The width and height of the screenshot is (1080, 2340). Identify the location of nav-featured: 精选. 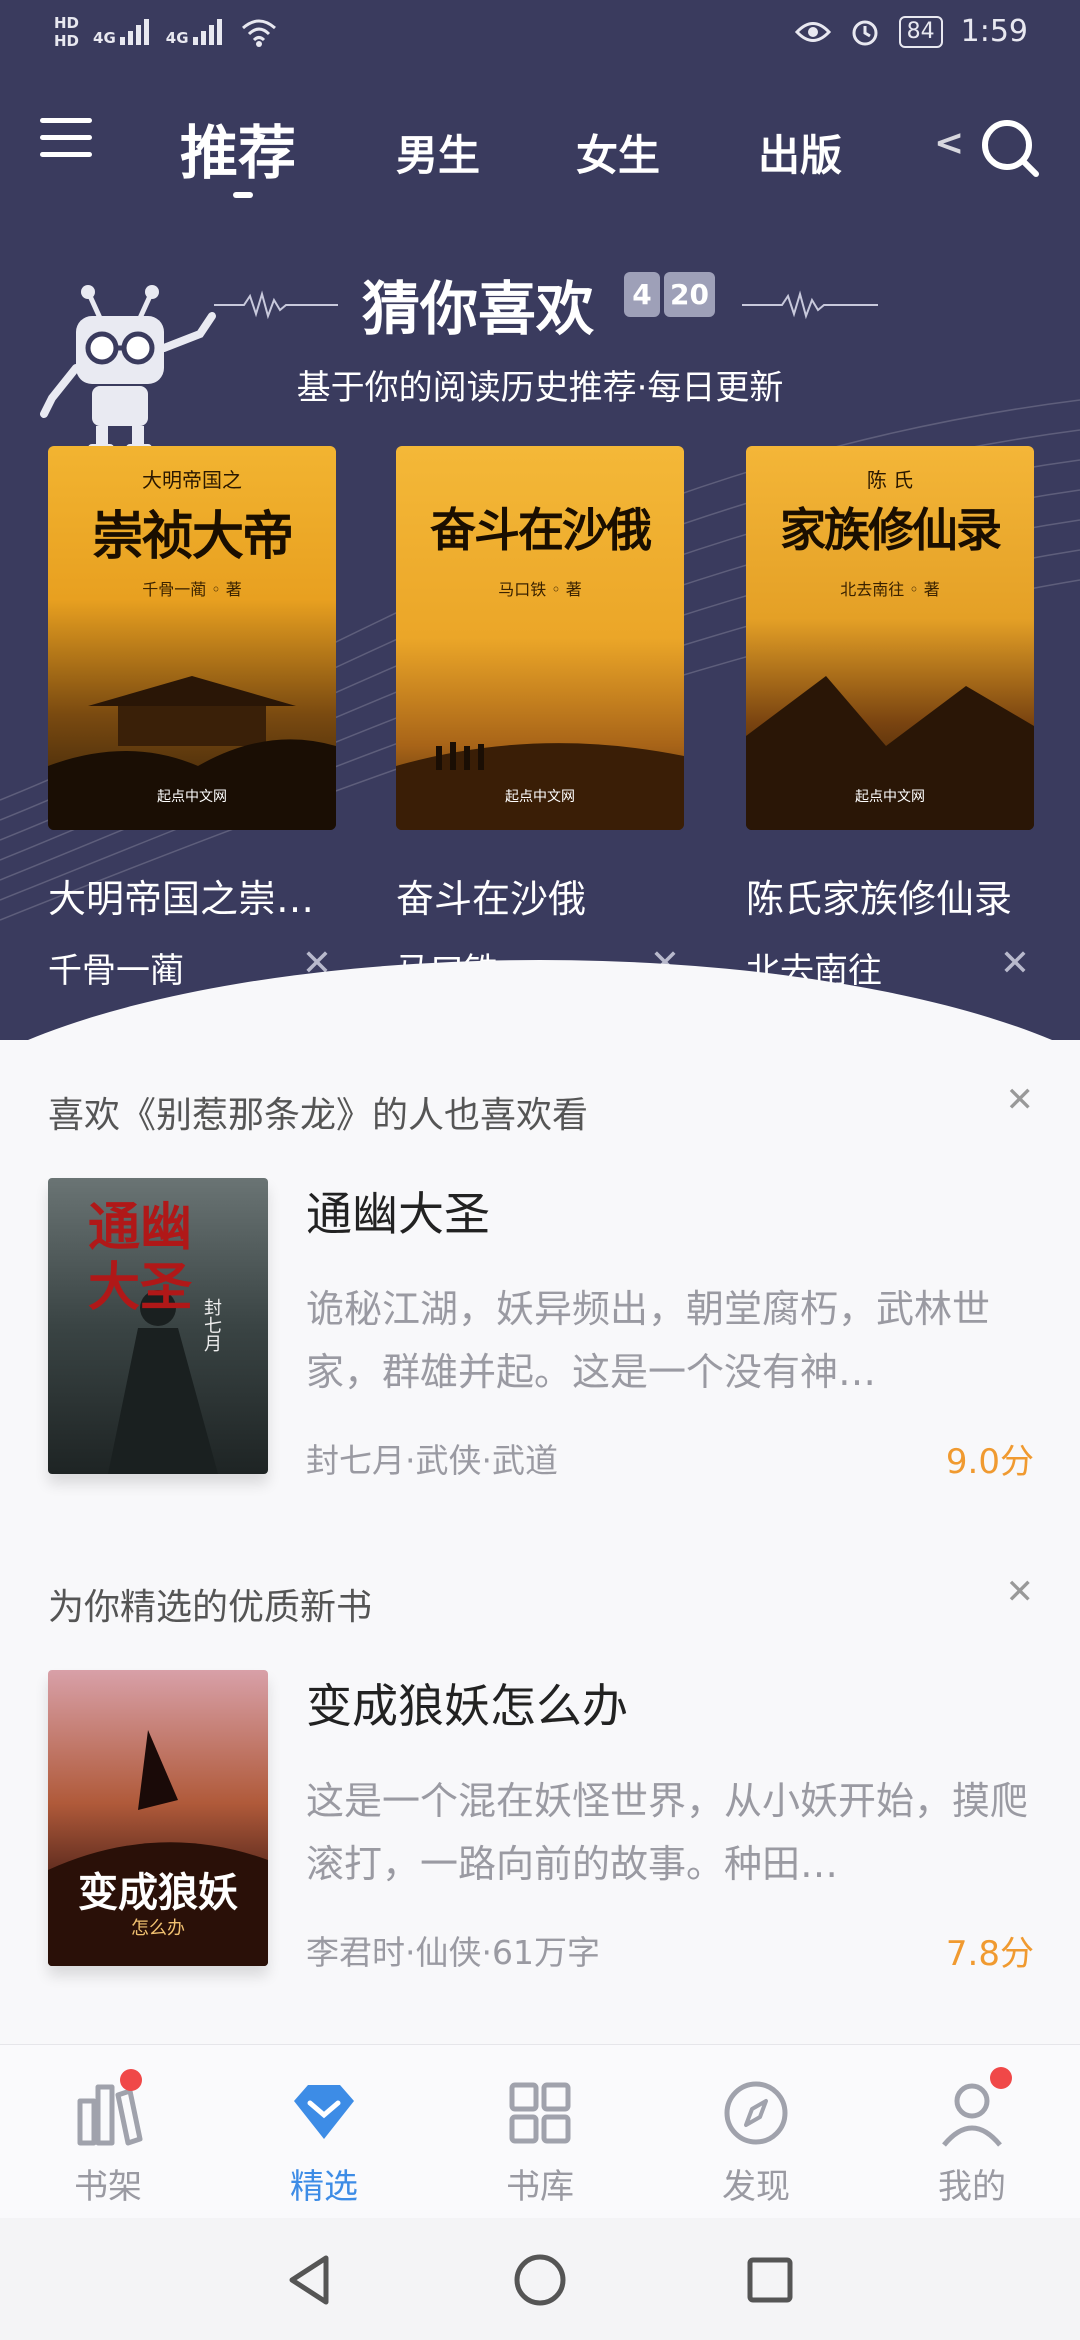
(324, 2140).